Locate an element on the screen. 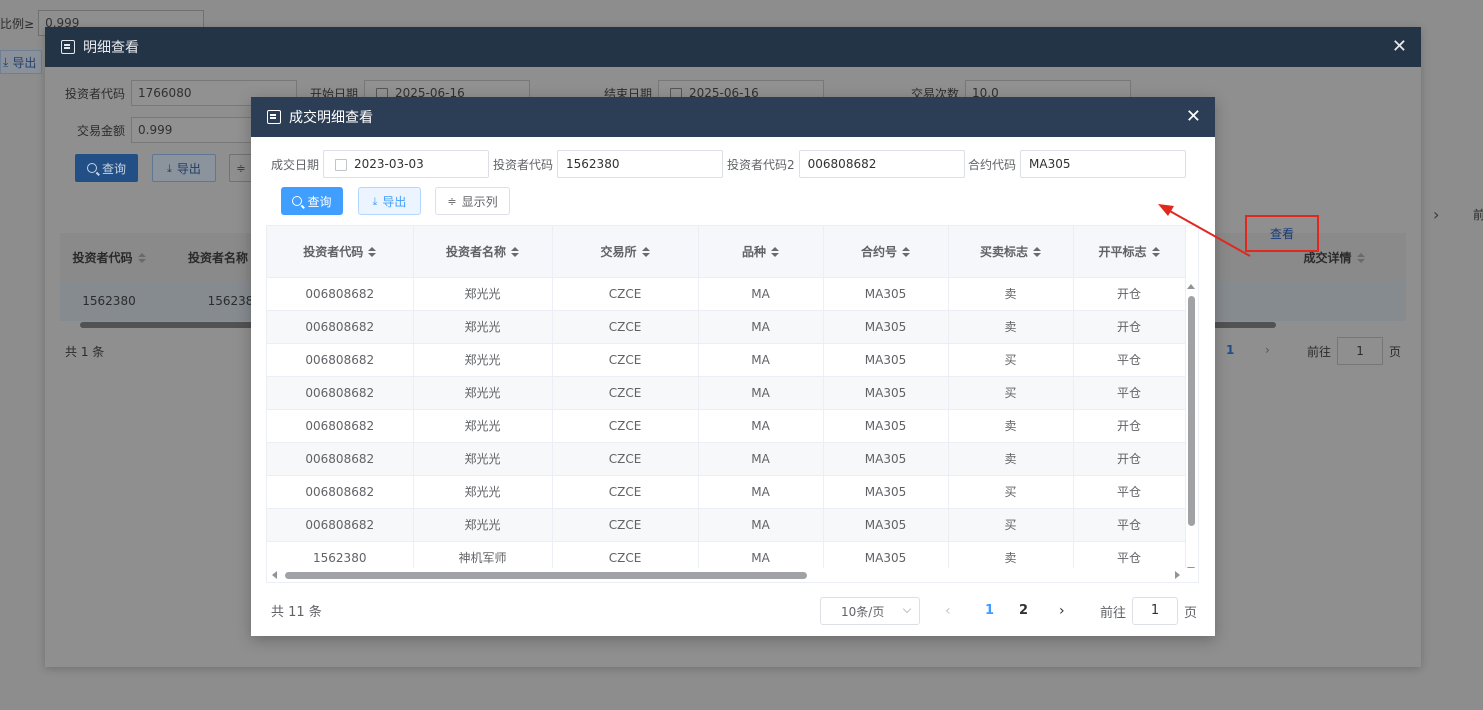  col-variety: 品种 is located at coordinates (761, 252).